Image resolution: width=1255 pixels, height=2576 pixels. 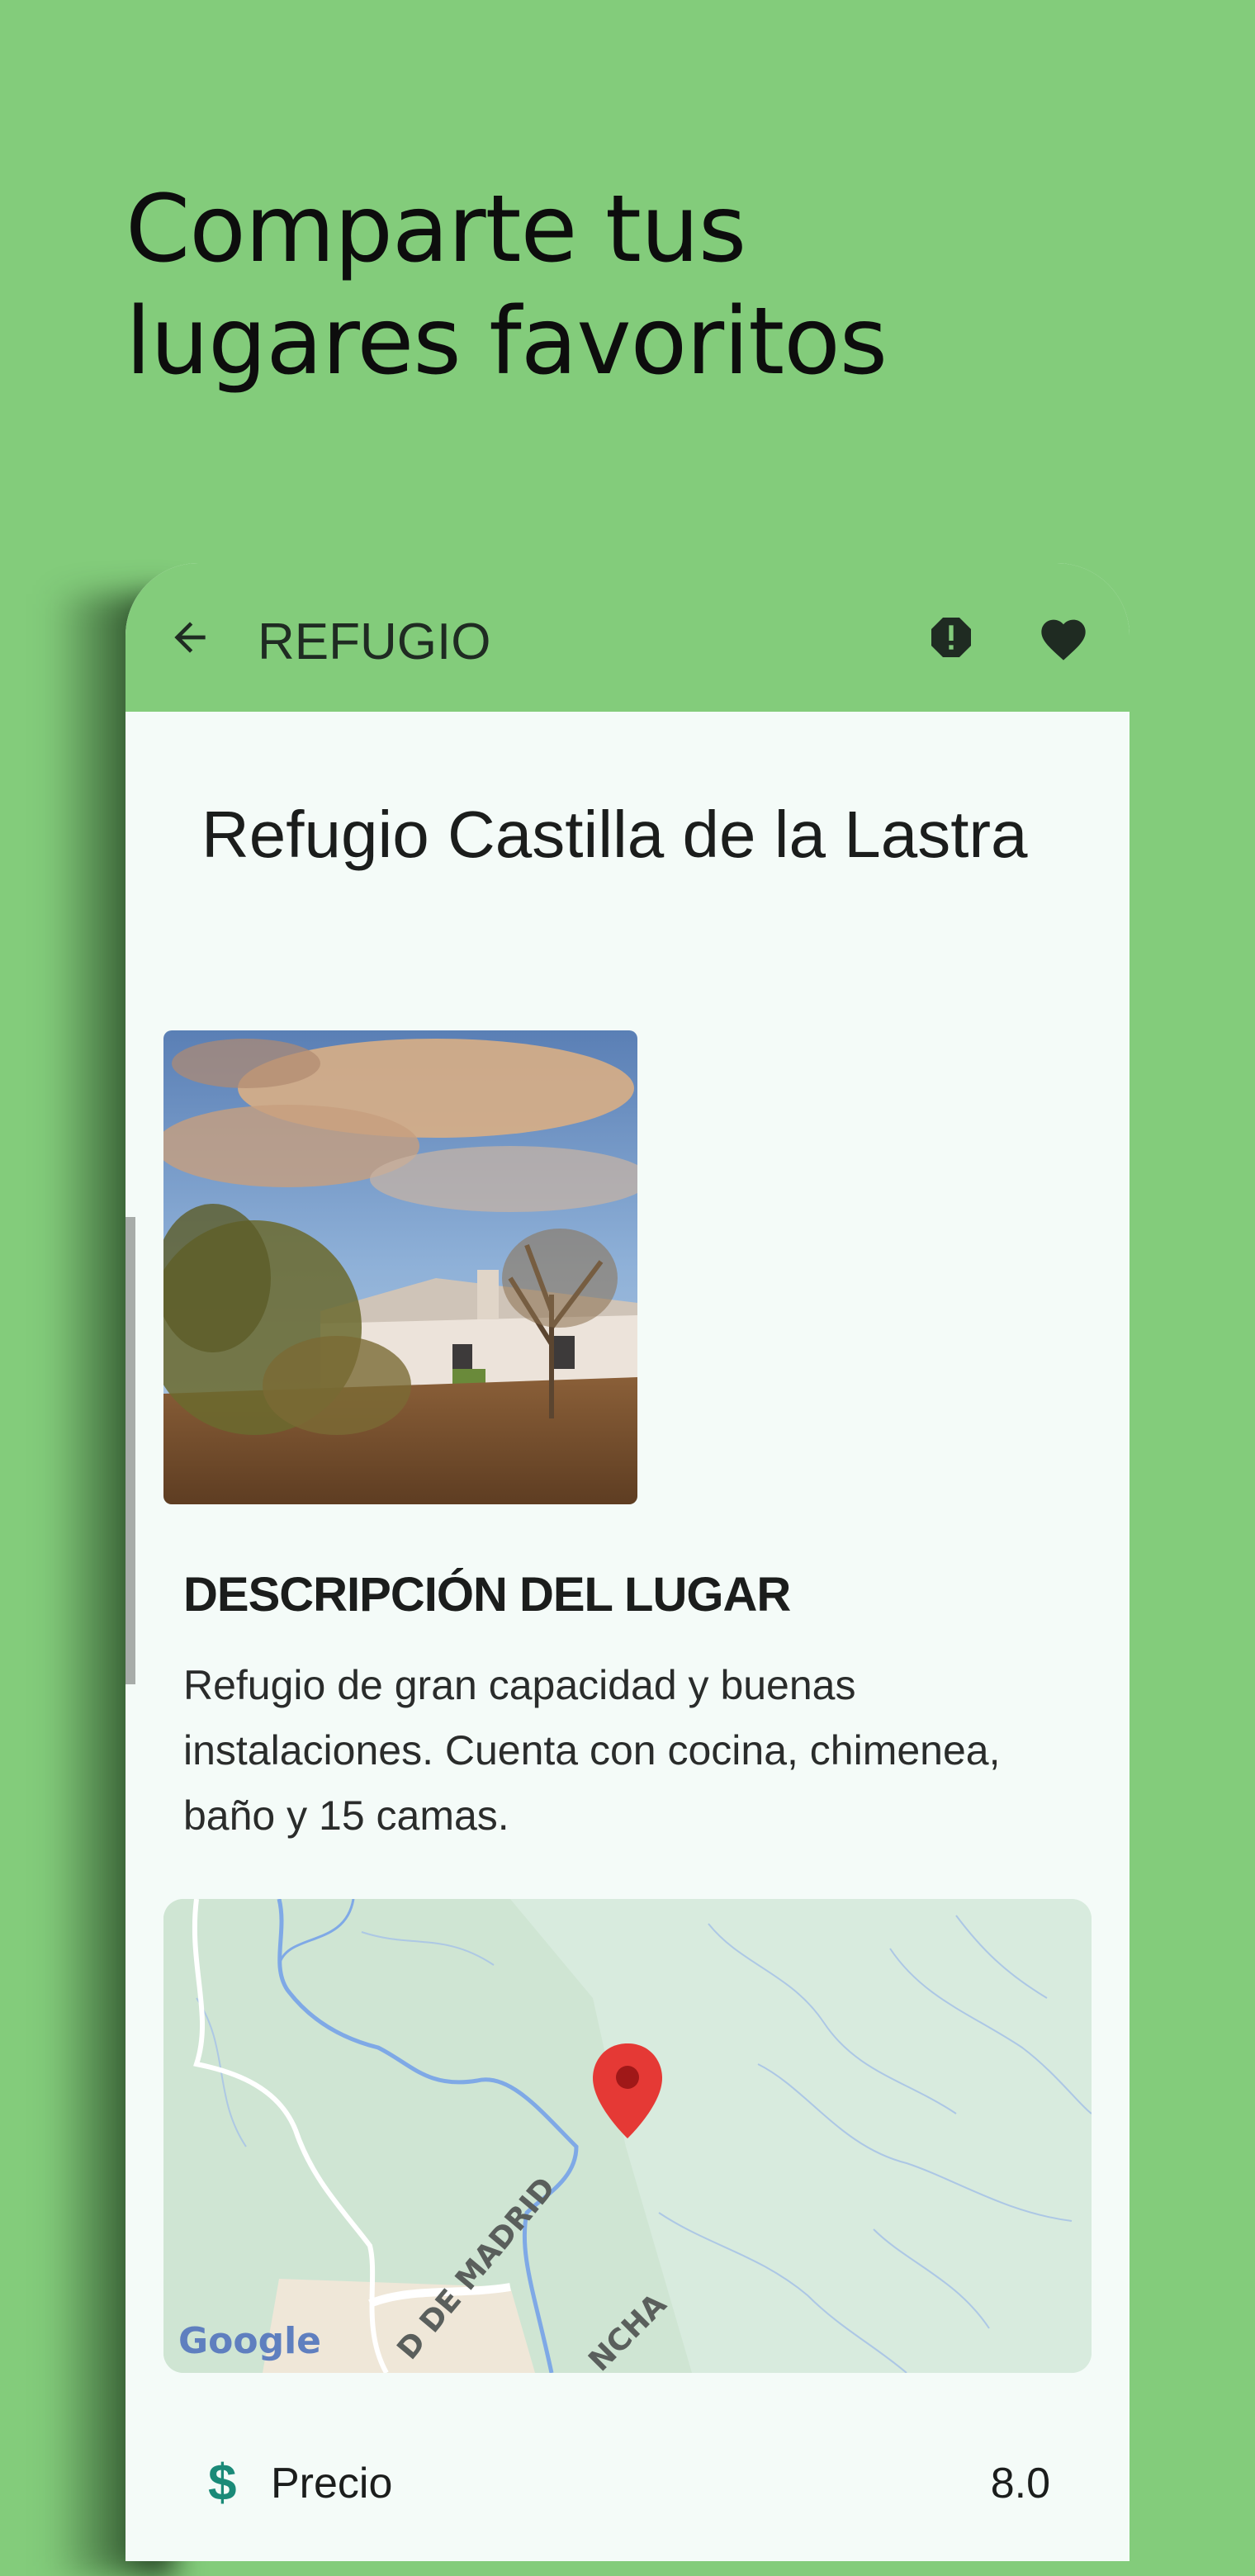 What do you see at coordinates (332, 2483) in the screenshot?
I see `price-label: Precio` at bounding box center [332, 2483].